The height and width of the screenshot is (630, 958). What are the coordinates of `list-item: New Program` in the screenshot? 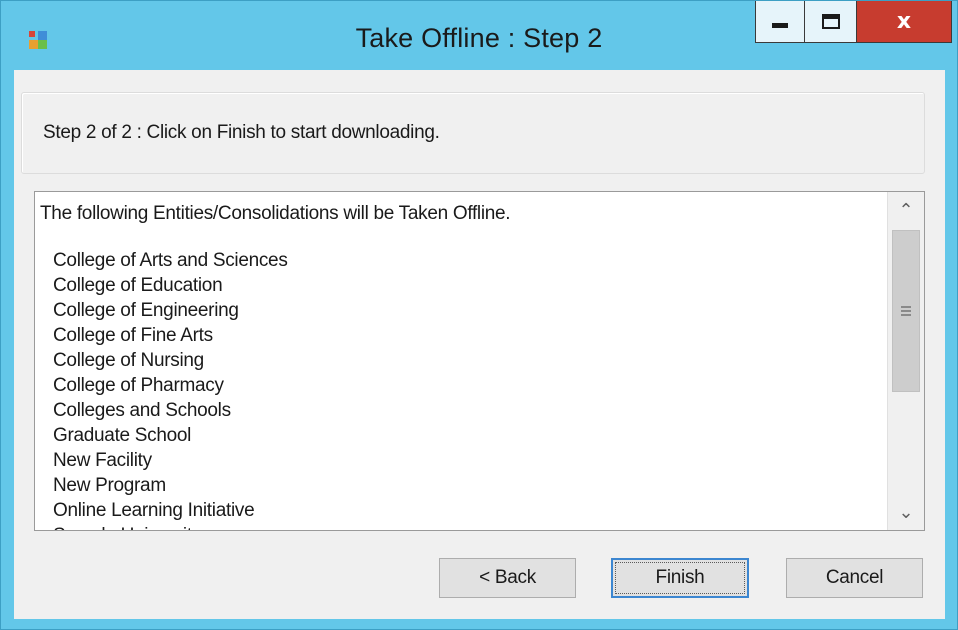 It's located at (109, 485).